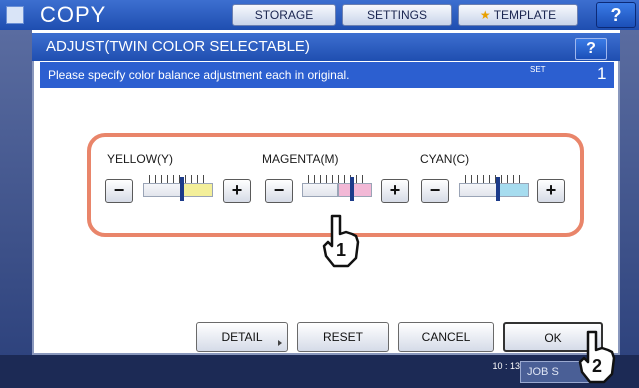 The width and height of the screenshot is (639, 388). What do you see at coordinates (616, 15) in the screenshot?
I see `top-help-button: ?` at bounding box center [616, 15].